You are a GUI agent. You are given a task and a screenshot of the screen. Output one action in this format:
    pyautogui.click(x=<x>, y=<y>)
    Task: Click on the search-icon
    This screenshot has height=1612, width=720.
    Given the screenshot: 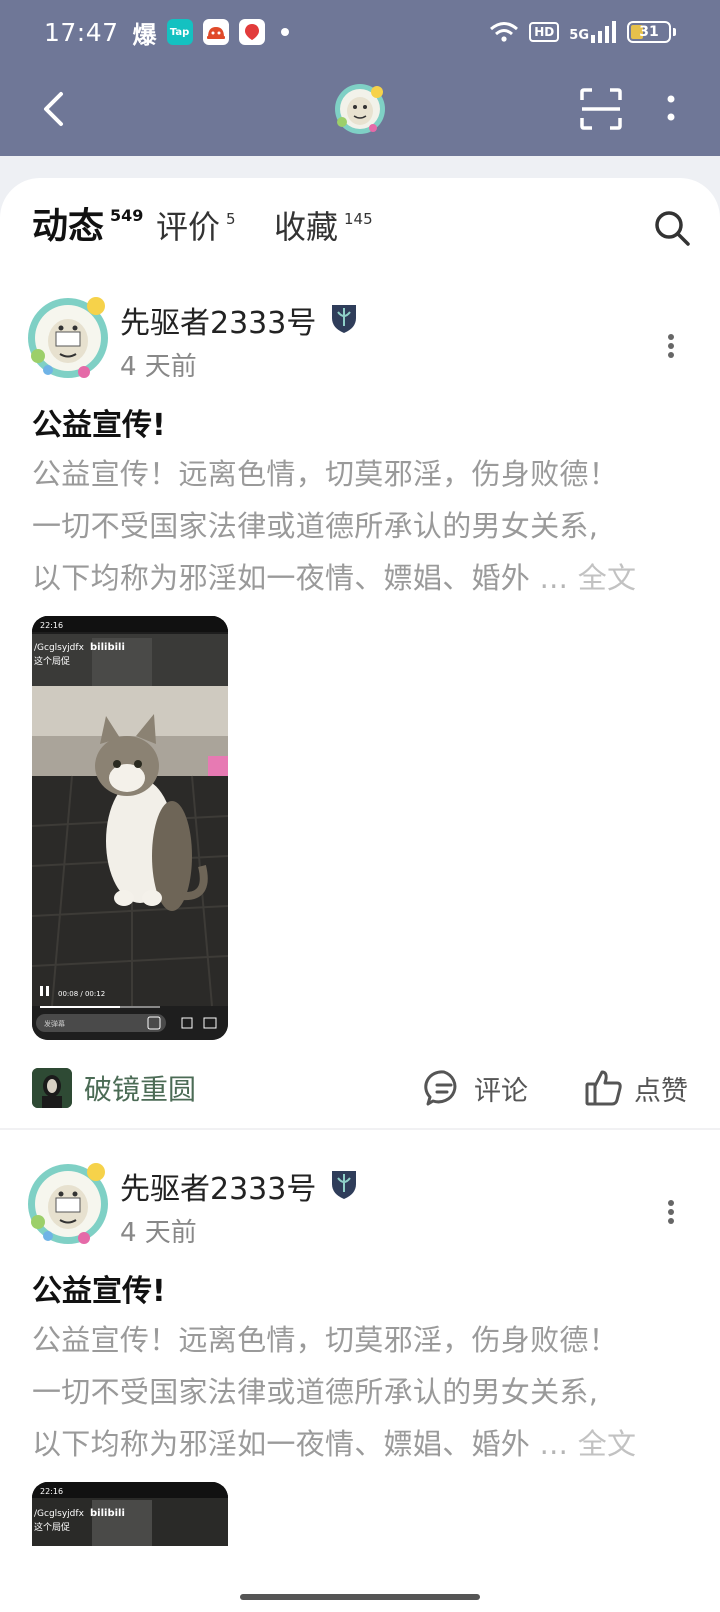 What is the action you would take?
    pyautogui.click(x=672, y=228)
    